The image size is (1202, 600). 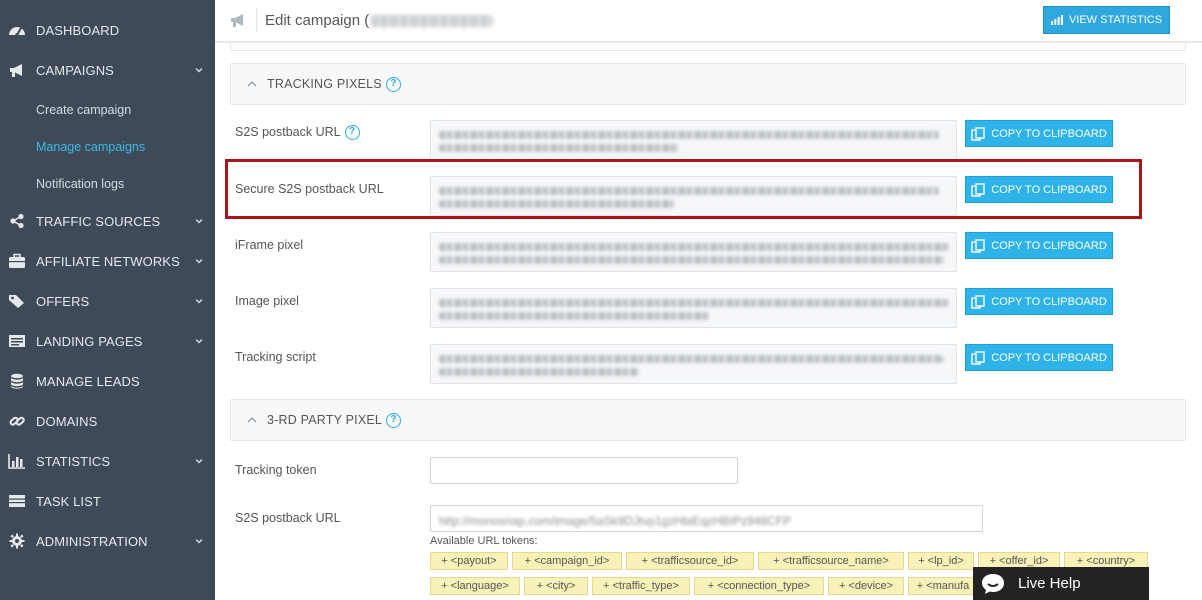 I want to click on sidebar-subitem-manage-campaigns: Manage campaigns, so click(x=90, y=147).